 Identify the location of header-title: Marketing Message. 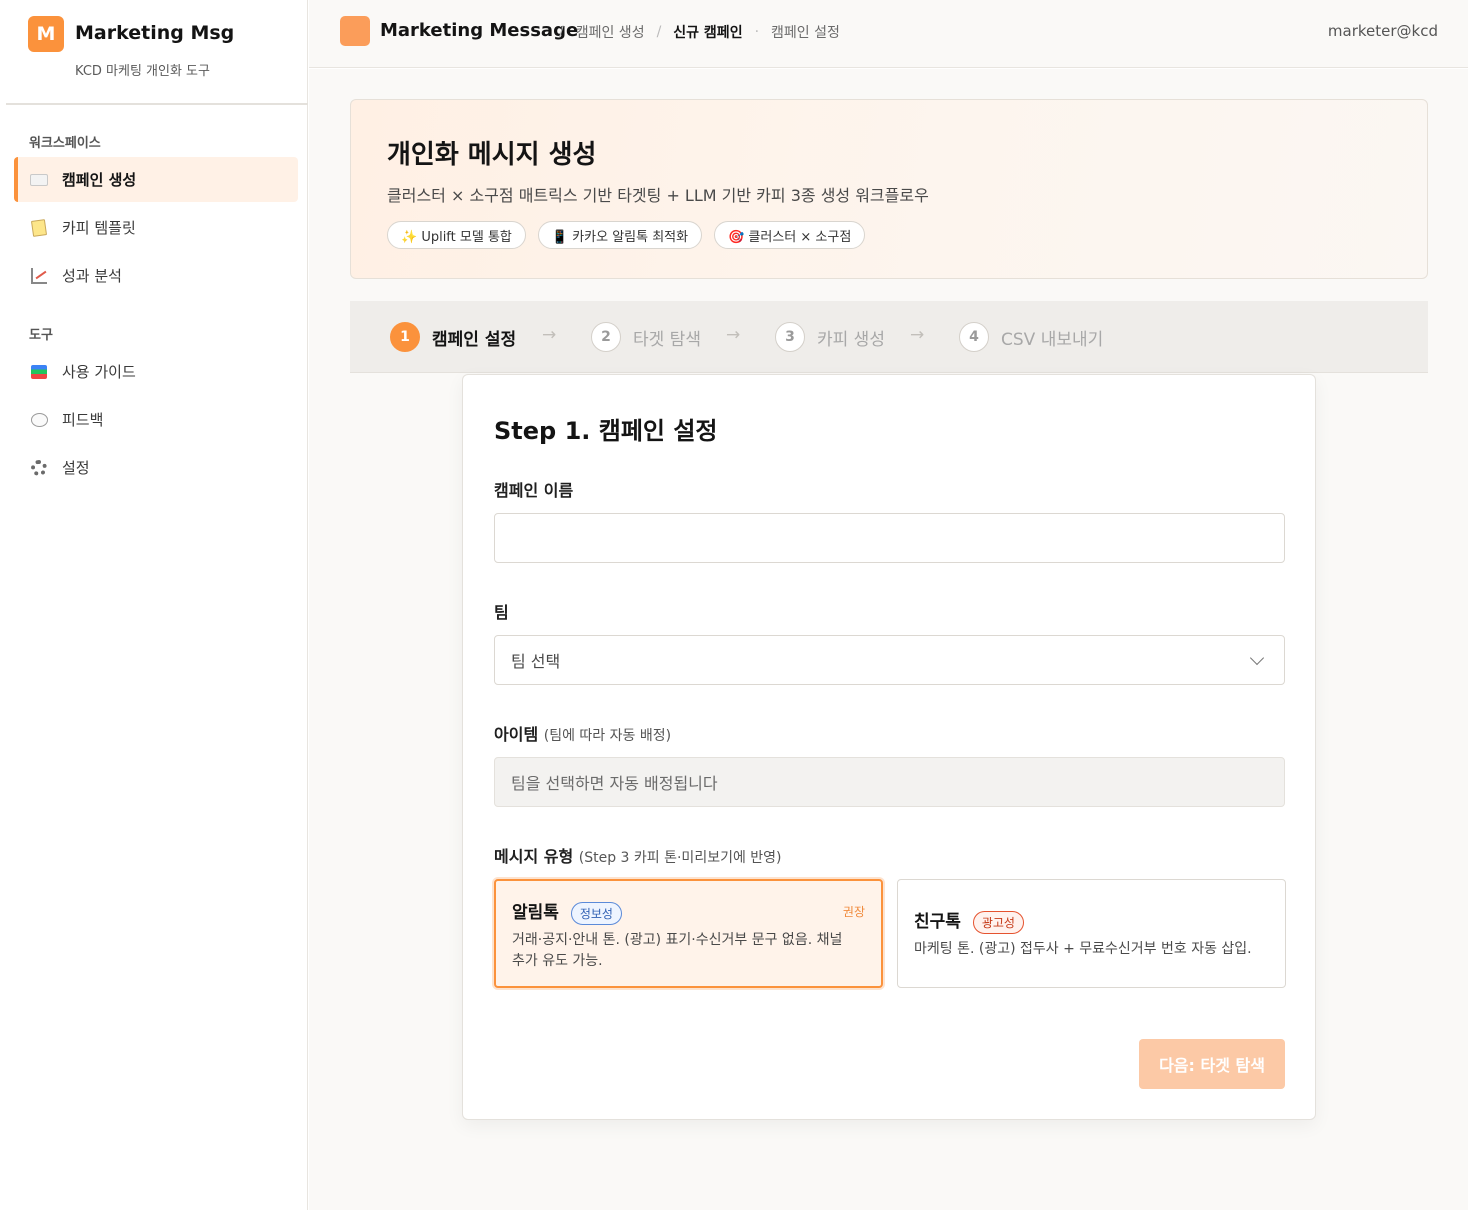
(479, 30).